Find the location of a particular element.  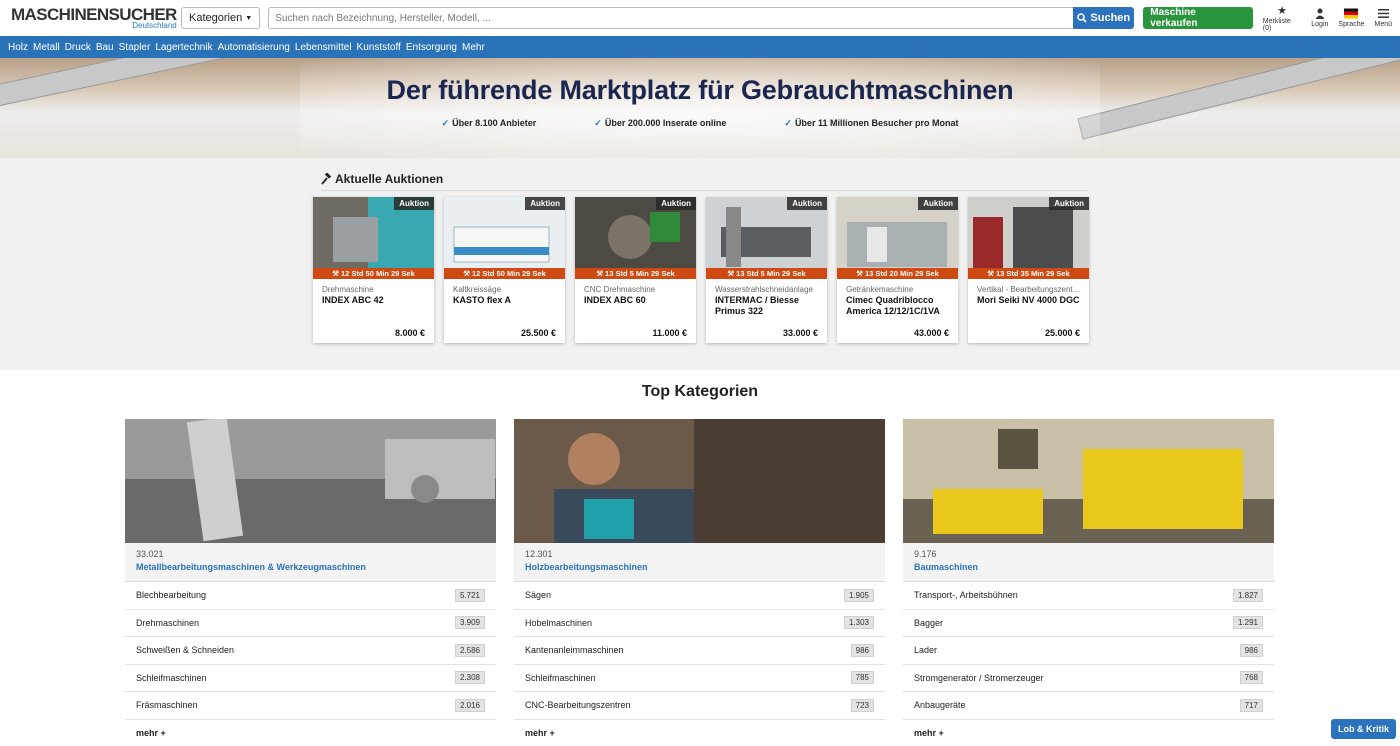

auction-timer: ⚒ 13 Std 35 Min 29 Sek is located at coordinates (1028, 273).